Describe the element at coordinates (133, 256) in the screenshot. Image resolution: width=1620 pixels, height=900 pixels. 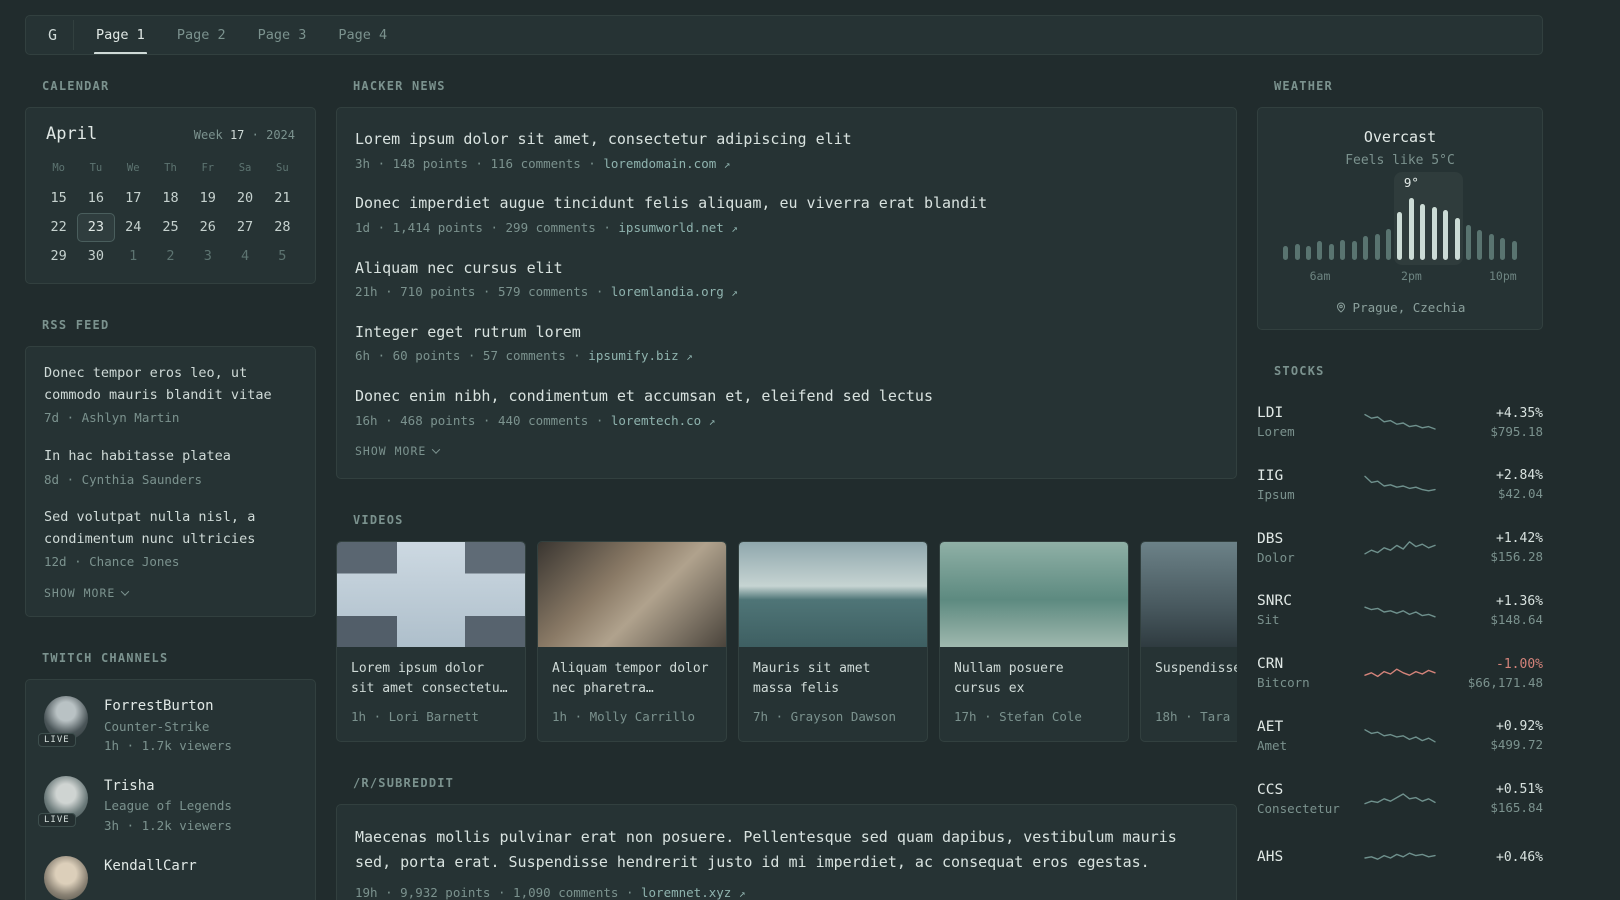
I see `calendar-day: 1` at that location.